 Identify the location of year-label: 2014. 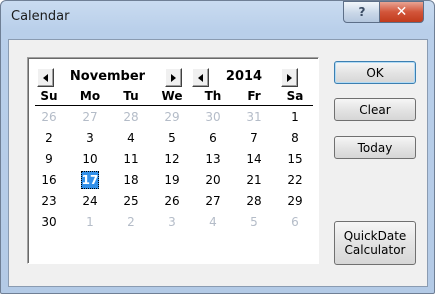
(244, 76).